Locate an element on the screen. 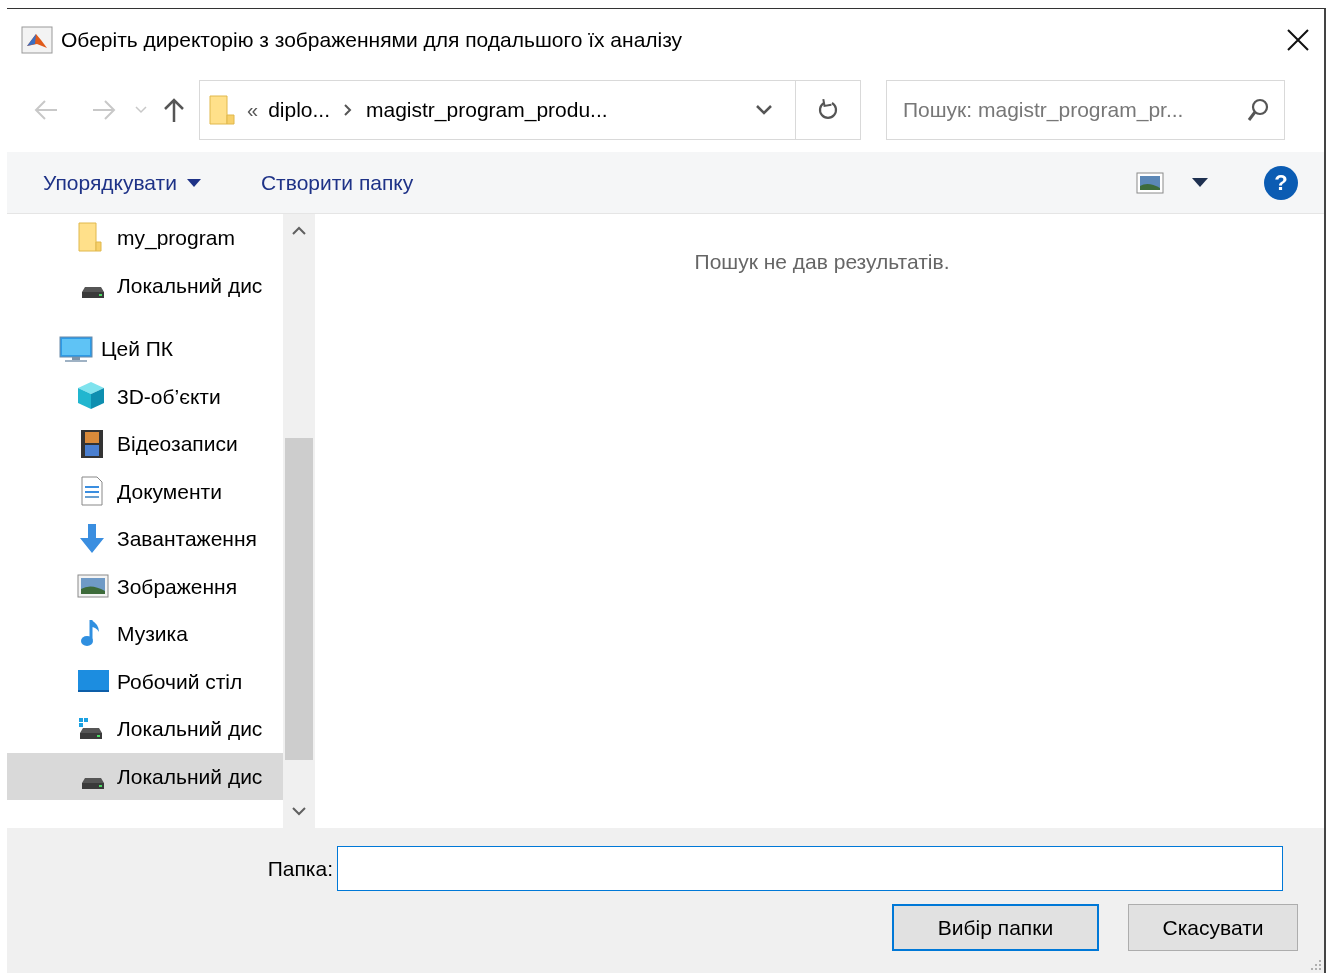  scrollbar is located at coordinates (299, 521).